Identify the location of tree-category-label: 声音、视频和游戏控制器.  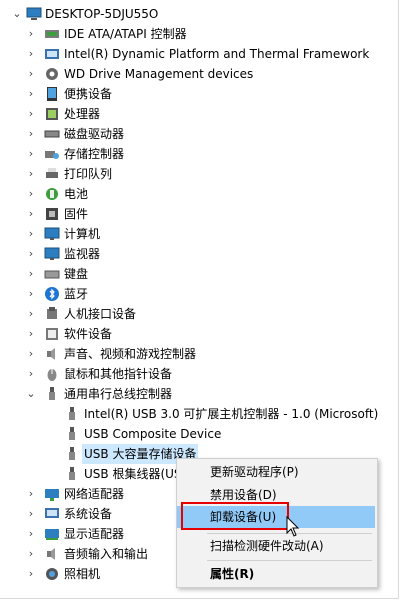
(130, 354).